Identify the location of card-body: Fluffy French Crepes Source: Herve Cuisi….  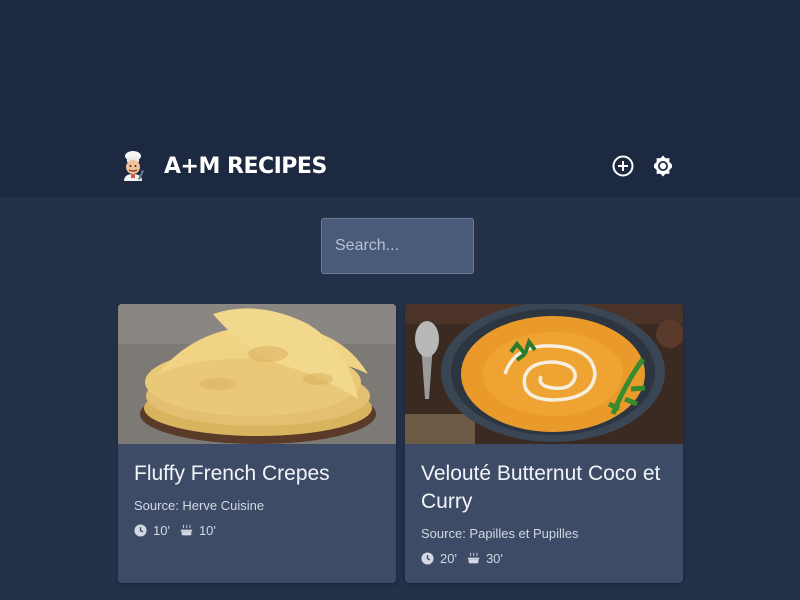
(257, 491).